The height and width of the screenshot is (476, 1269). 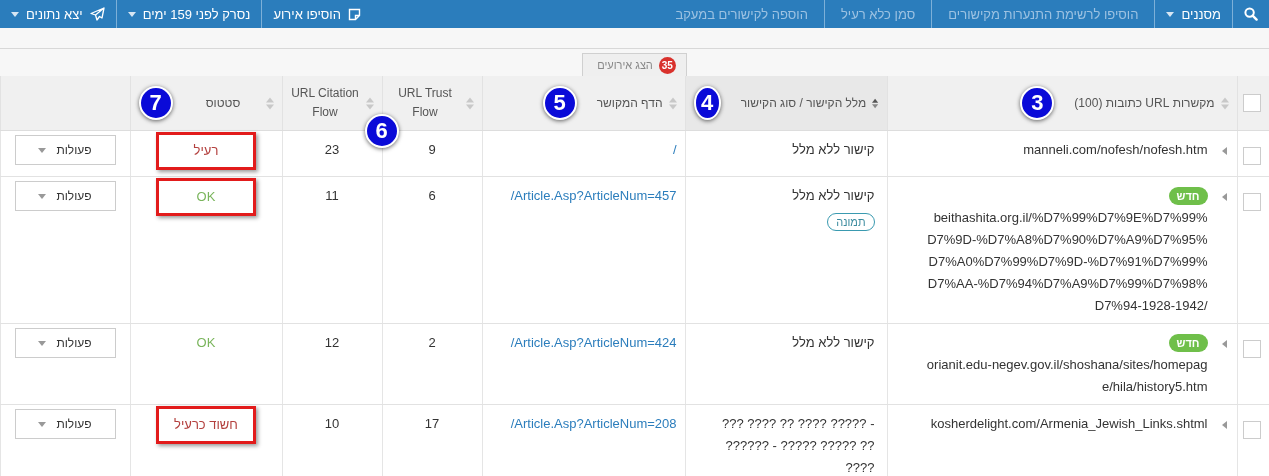 I want to click on numbered-marker: 7, so click(x=155, y=103).